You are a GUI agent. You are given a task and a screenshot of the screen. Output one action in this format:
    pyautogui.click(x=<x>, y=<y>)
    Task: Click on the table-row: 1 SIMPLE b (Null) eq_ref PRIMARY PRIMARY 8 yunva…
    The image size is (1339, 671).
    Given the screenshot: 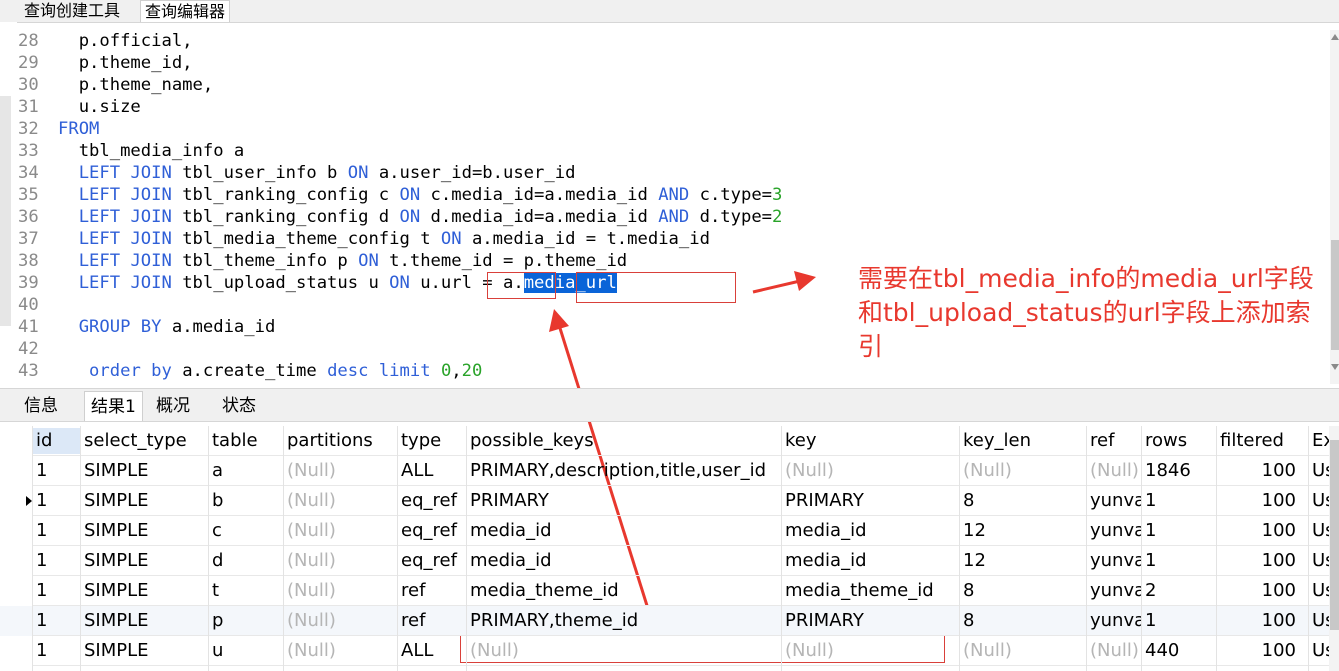 What is the action you would take?
    pyautogui.click(x=669, y=501)
    